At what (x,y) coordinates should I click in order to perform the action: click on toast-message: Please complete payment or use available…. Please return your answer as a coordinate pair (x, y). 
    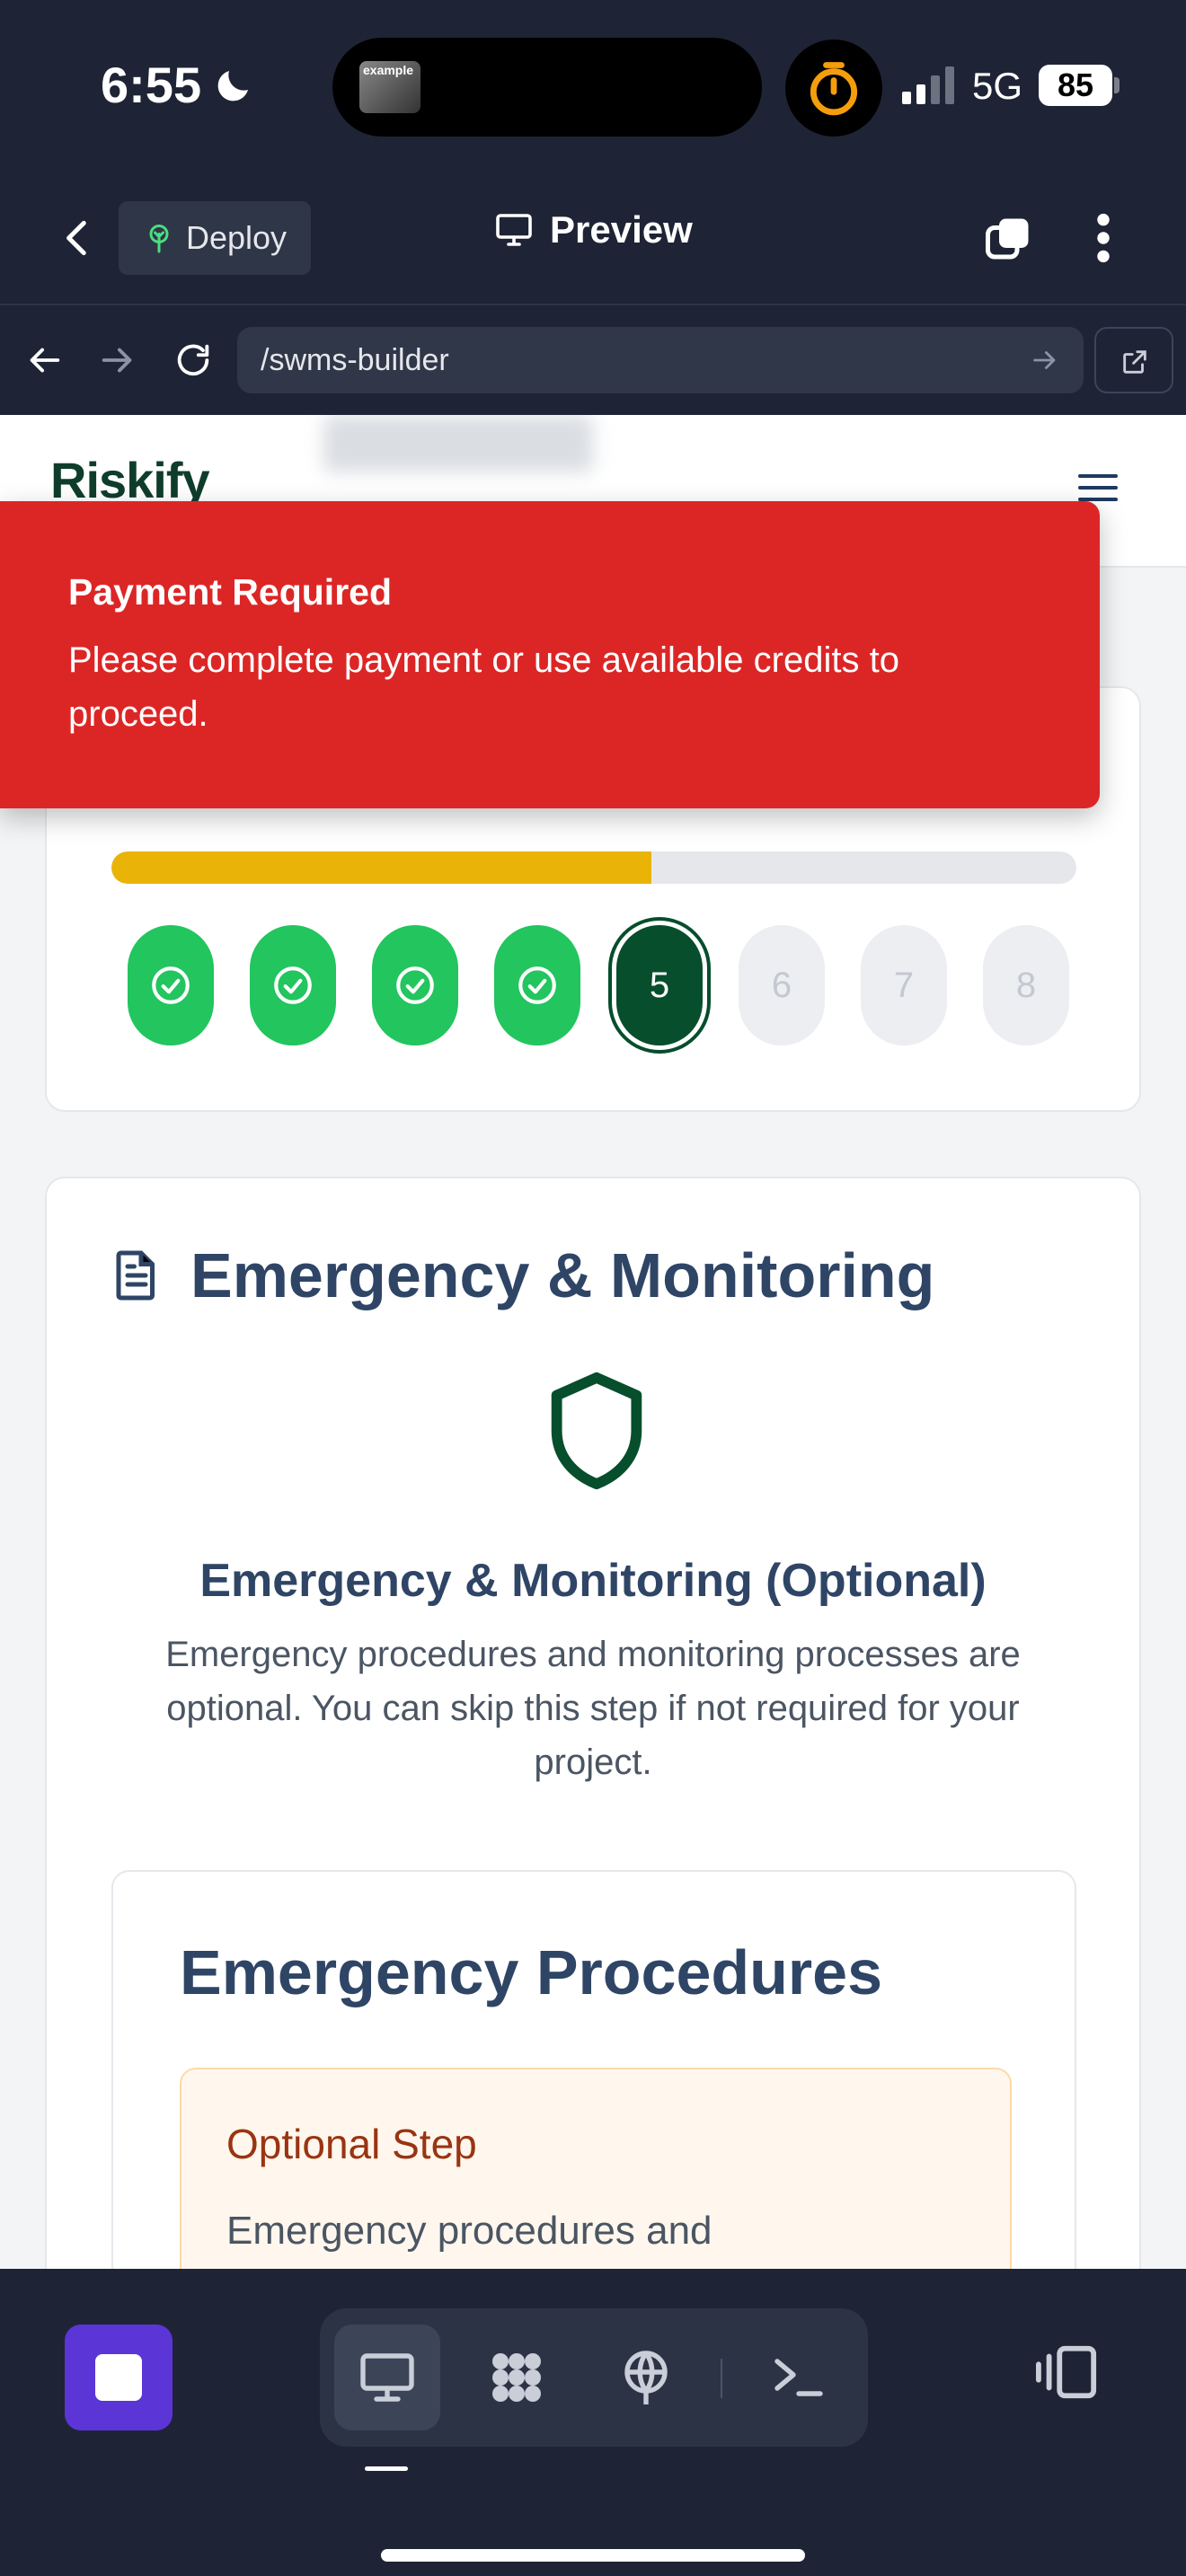
    Looking at the image, I should click on (483, 687).